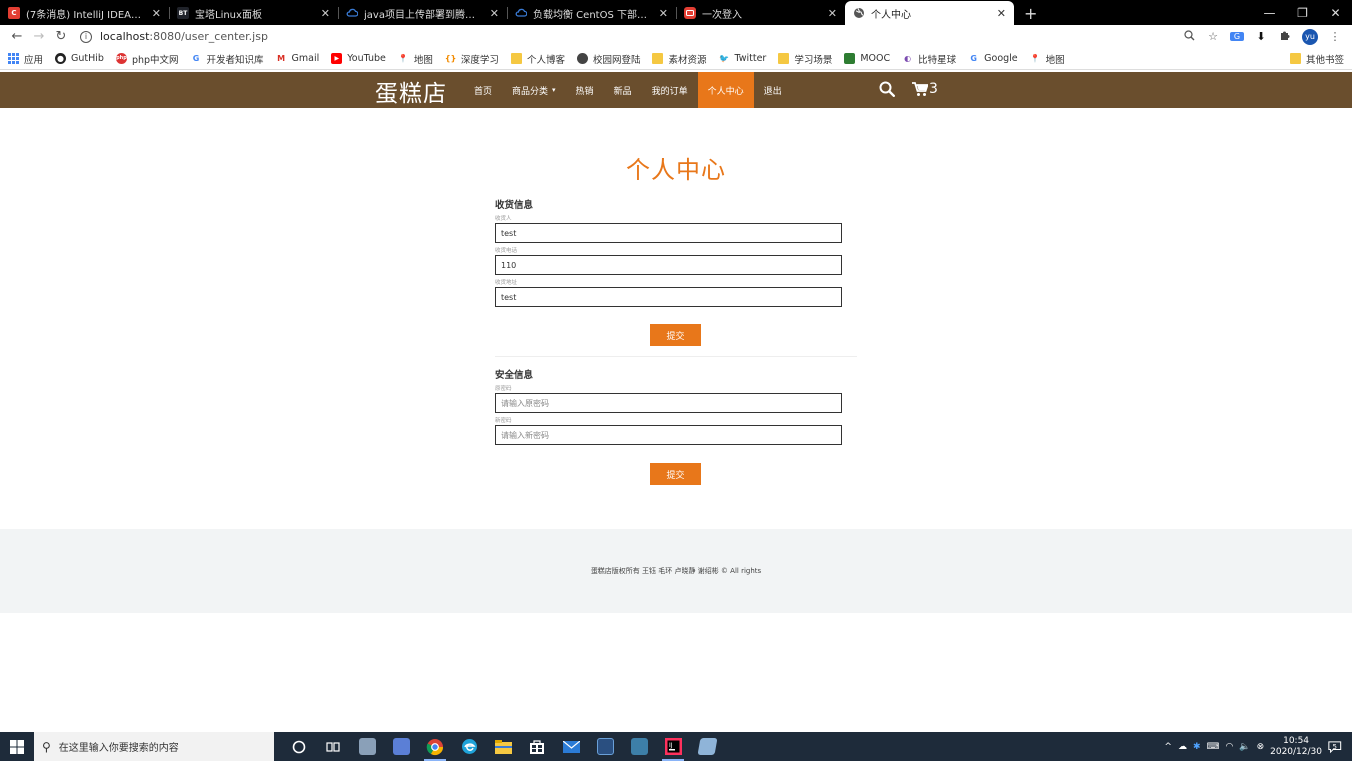 This screenshot has height=761, width=1352. I want to click on url-field: i localhost :8080/user_center.jsp, so click(631, 36).